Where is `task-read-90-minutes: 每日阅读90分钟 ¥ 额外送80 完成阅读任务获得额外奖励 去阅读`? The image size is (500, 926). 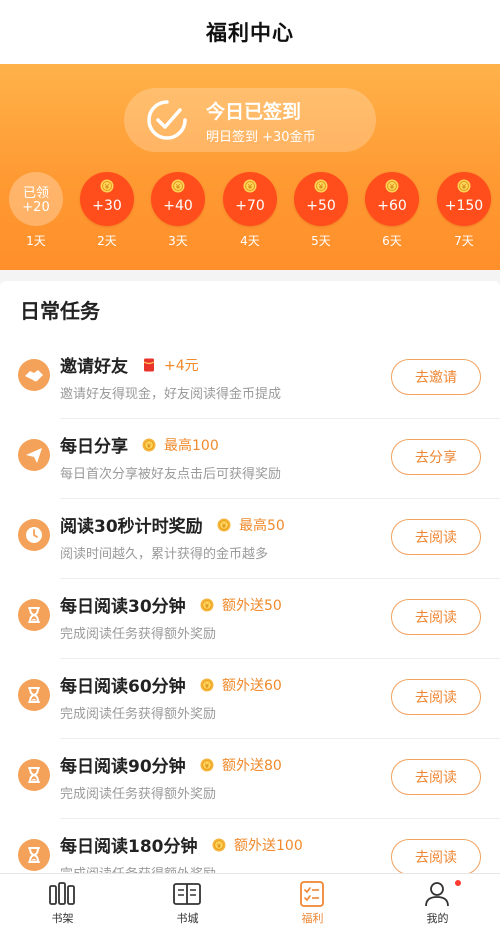
task-read-90-minutes: 每日阅读90分钟 ¥ 额外送80 完成阅读任务获得额外奖励 去阅读 is located at coordinates (250, 779).